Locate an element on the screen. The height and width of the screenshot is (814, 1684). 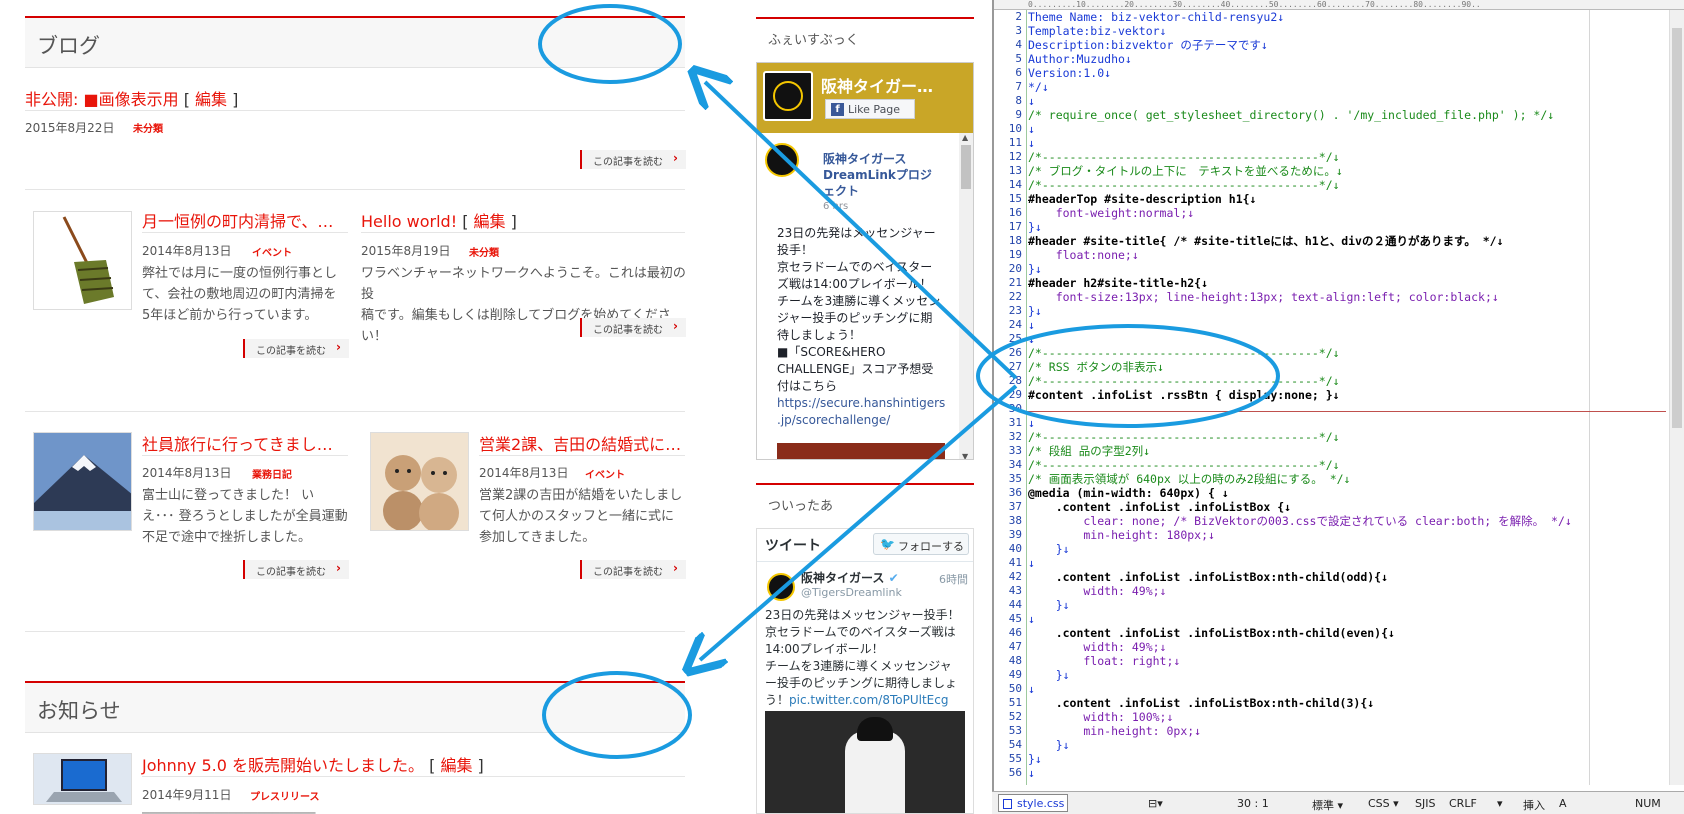
annotation-ellipse-code is located at coordinates (1128, 376).